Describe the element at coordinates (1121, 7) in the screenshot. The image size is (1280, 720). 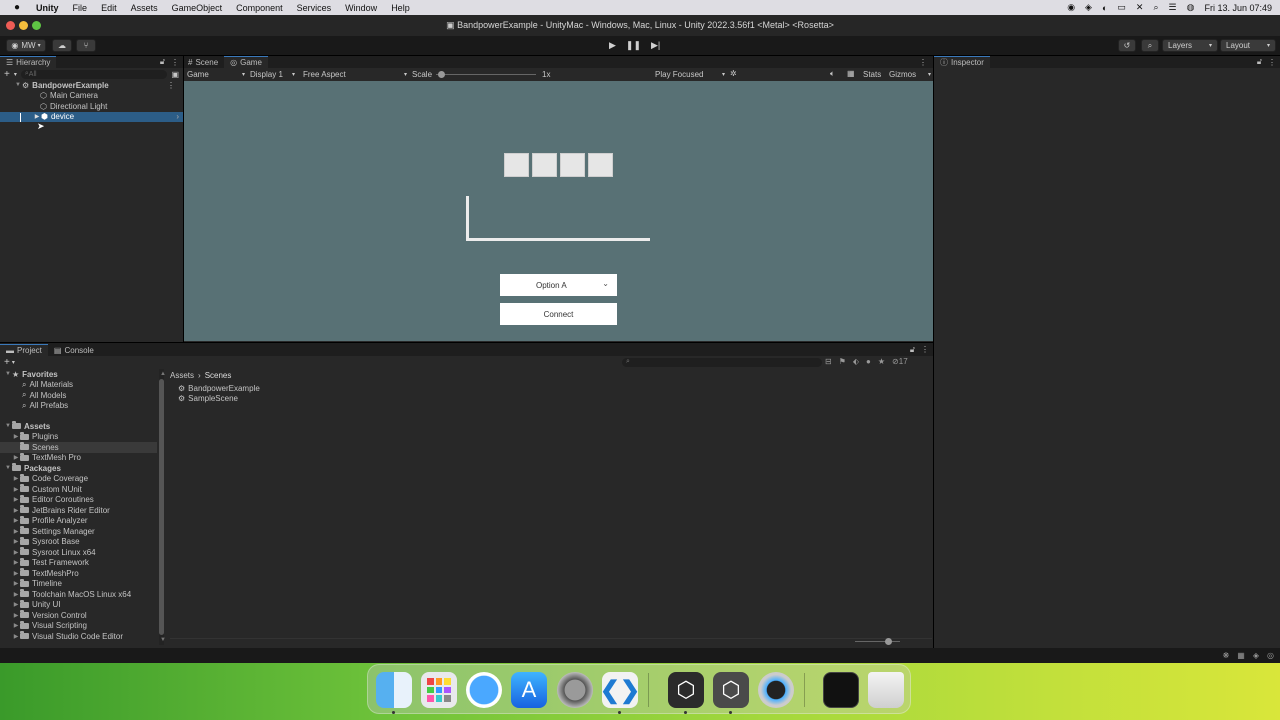
I see `display-icon: ▭` at that location.